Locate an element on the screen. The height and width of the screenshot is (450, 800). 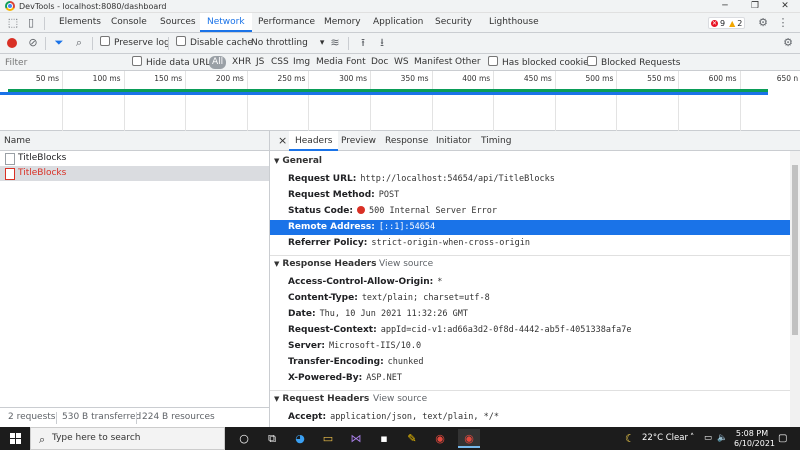
response-header-row: Access-Control-Allow-Origin: * is located at coordinates (365, 282).